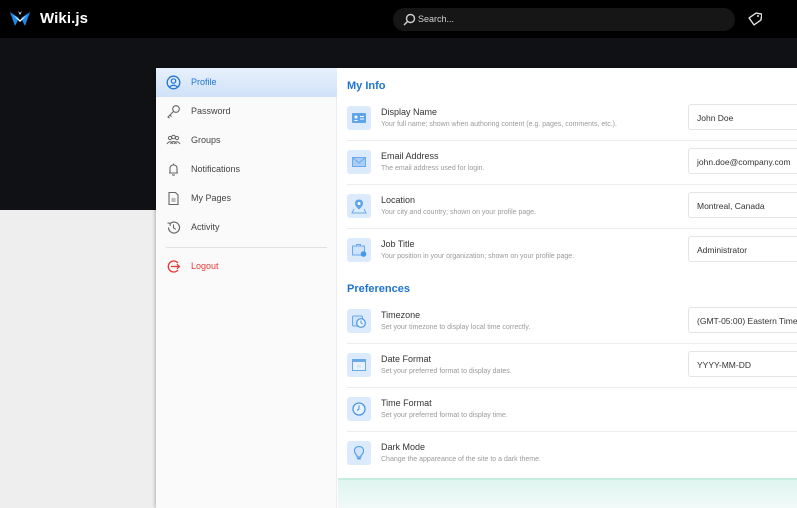  What do you see at coordinates (742, 320) in the screenshot?
I see `timezone-select: (GMT-05:00) Eastern Time` at bounding box center [742, 320].